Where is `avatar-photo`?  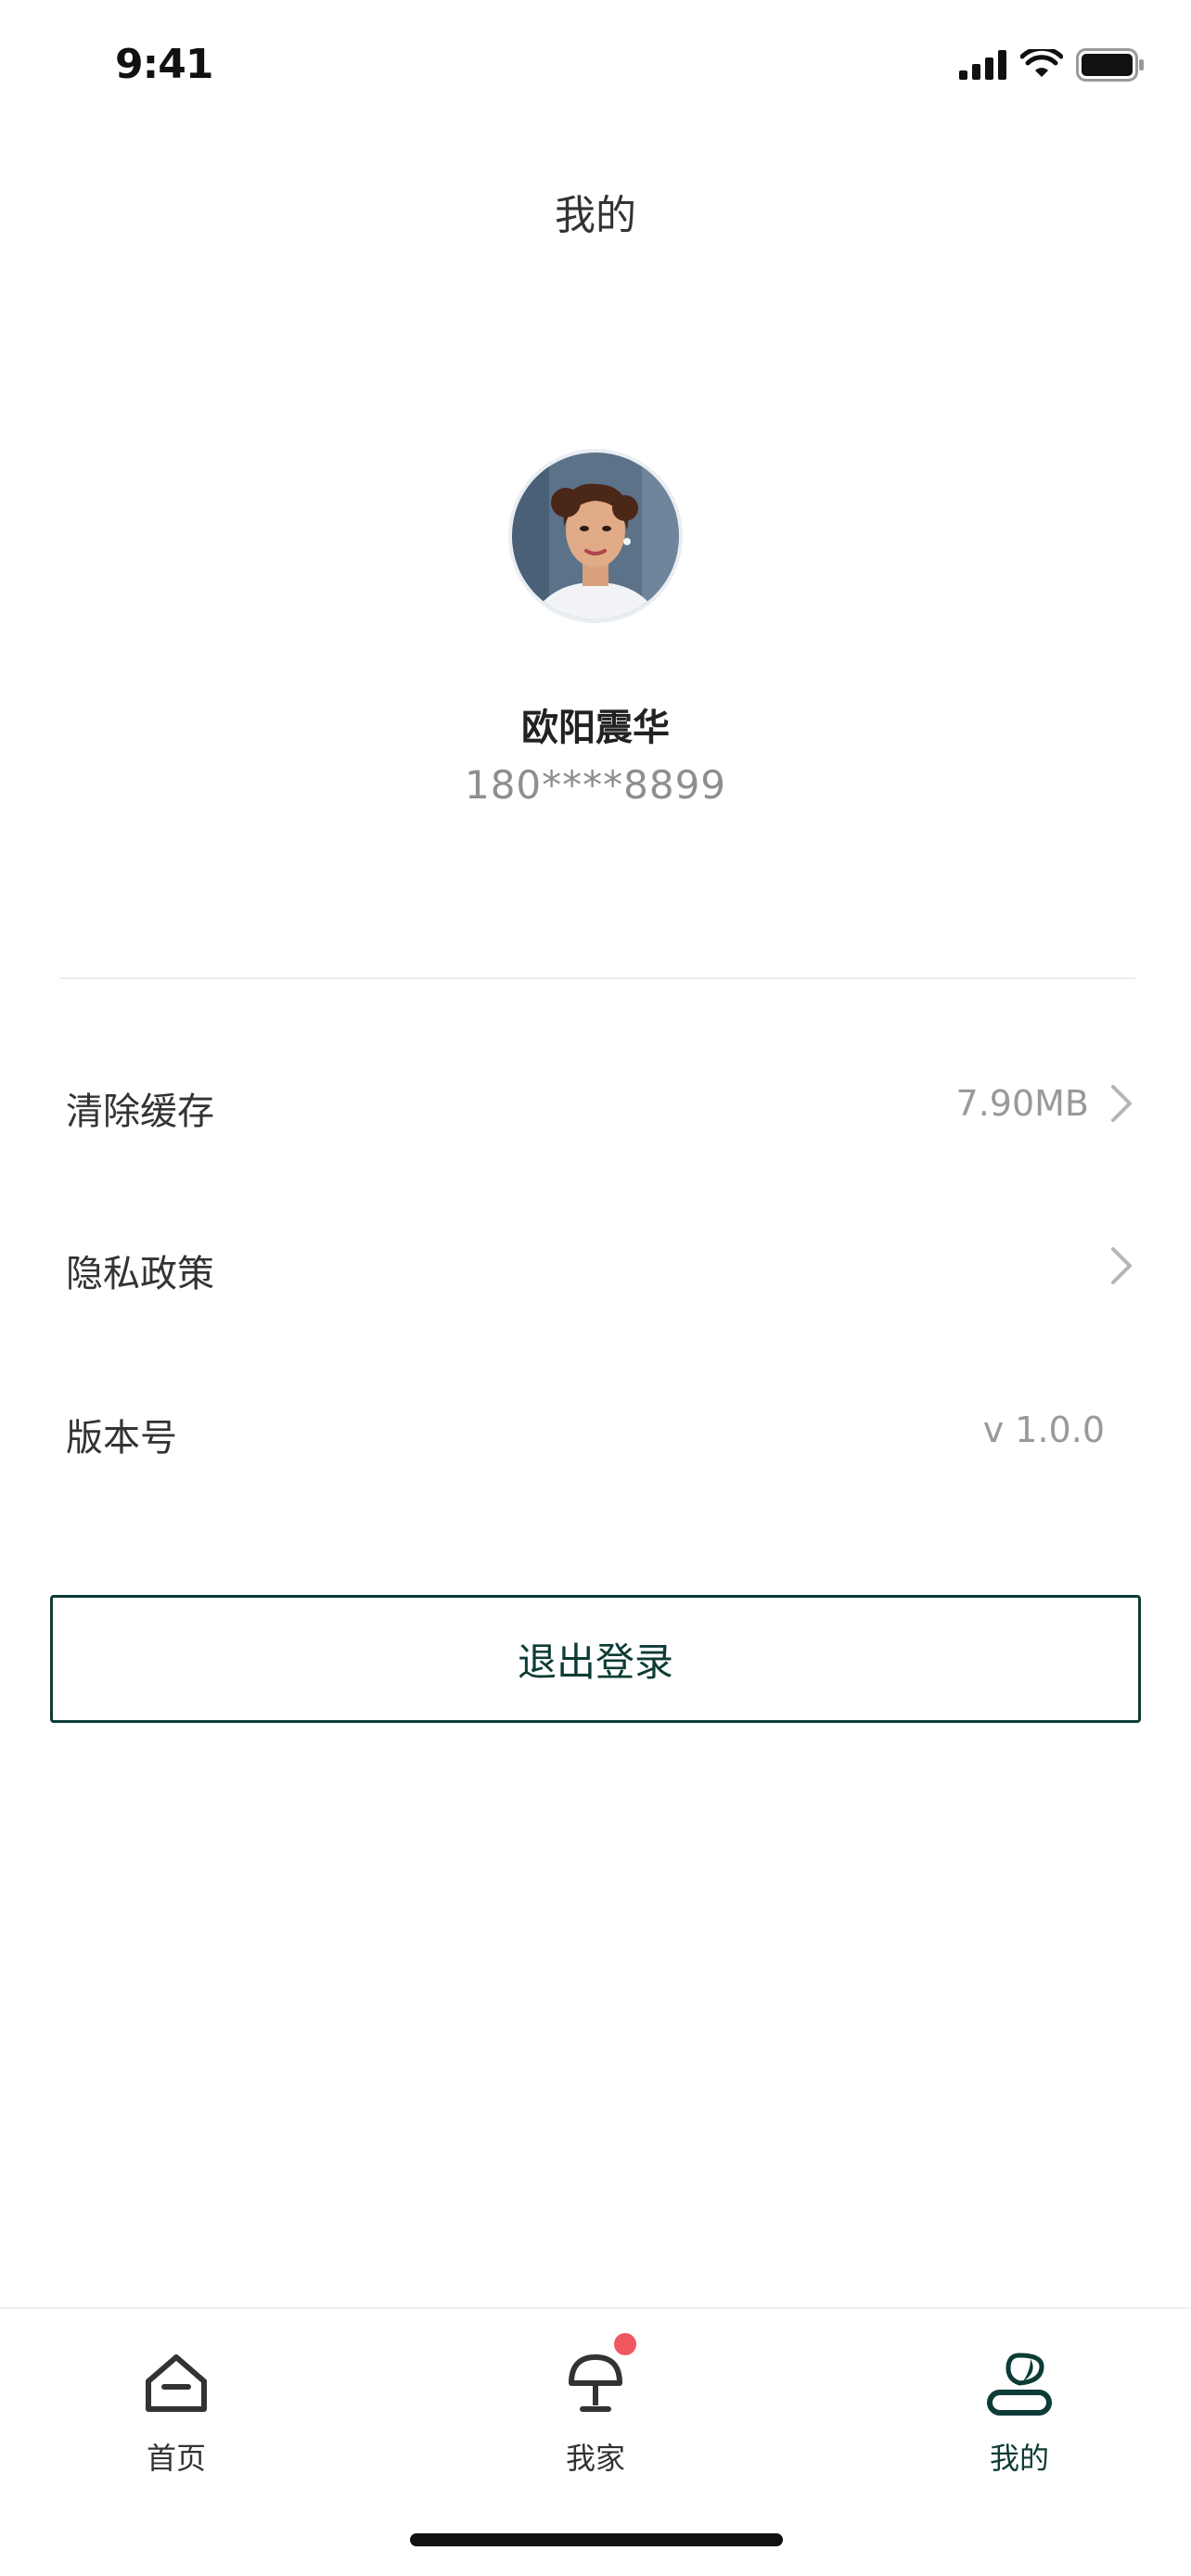
avatar-photo is located at coordinates (595, 536).